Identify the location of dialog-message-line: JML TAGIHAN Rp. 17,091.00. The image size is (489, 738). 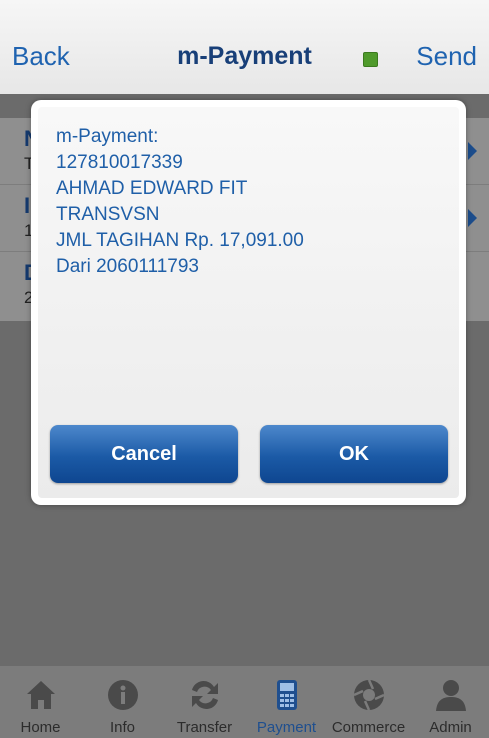
(180, 240).